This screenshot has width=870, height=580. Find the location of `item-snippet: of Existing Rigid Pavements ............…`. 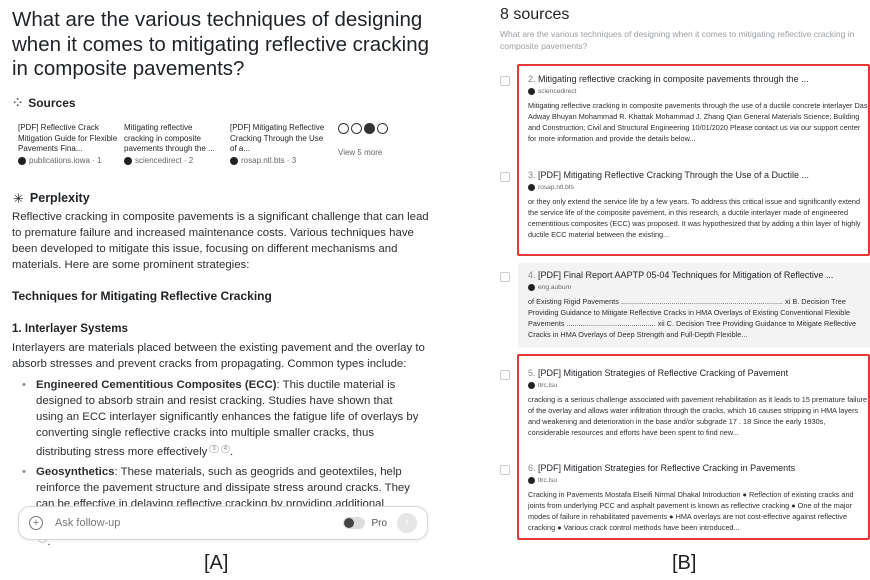

item-snippet: of Existing Rigid Pavements ............… is located at coordinates (692, 318).